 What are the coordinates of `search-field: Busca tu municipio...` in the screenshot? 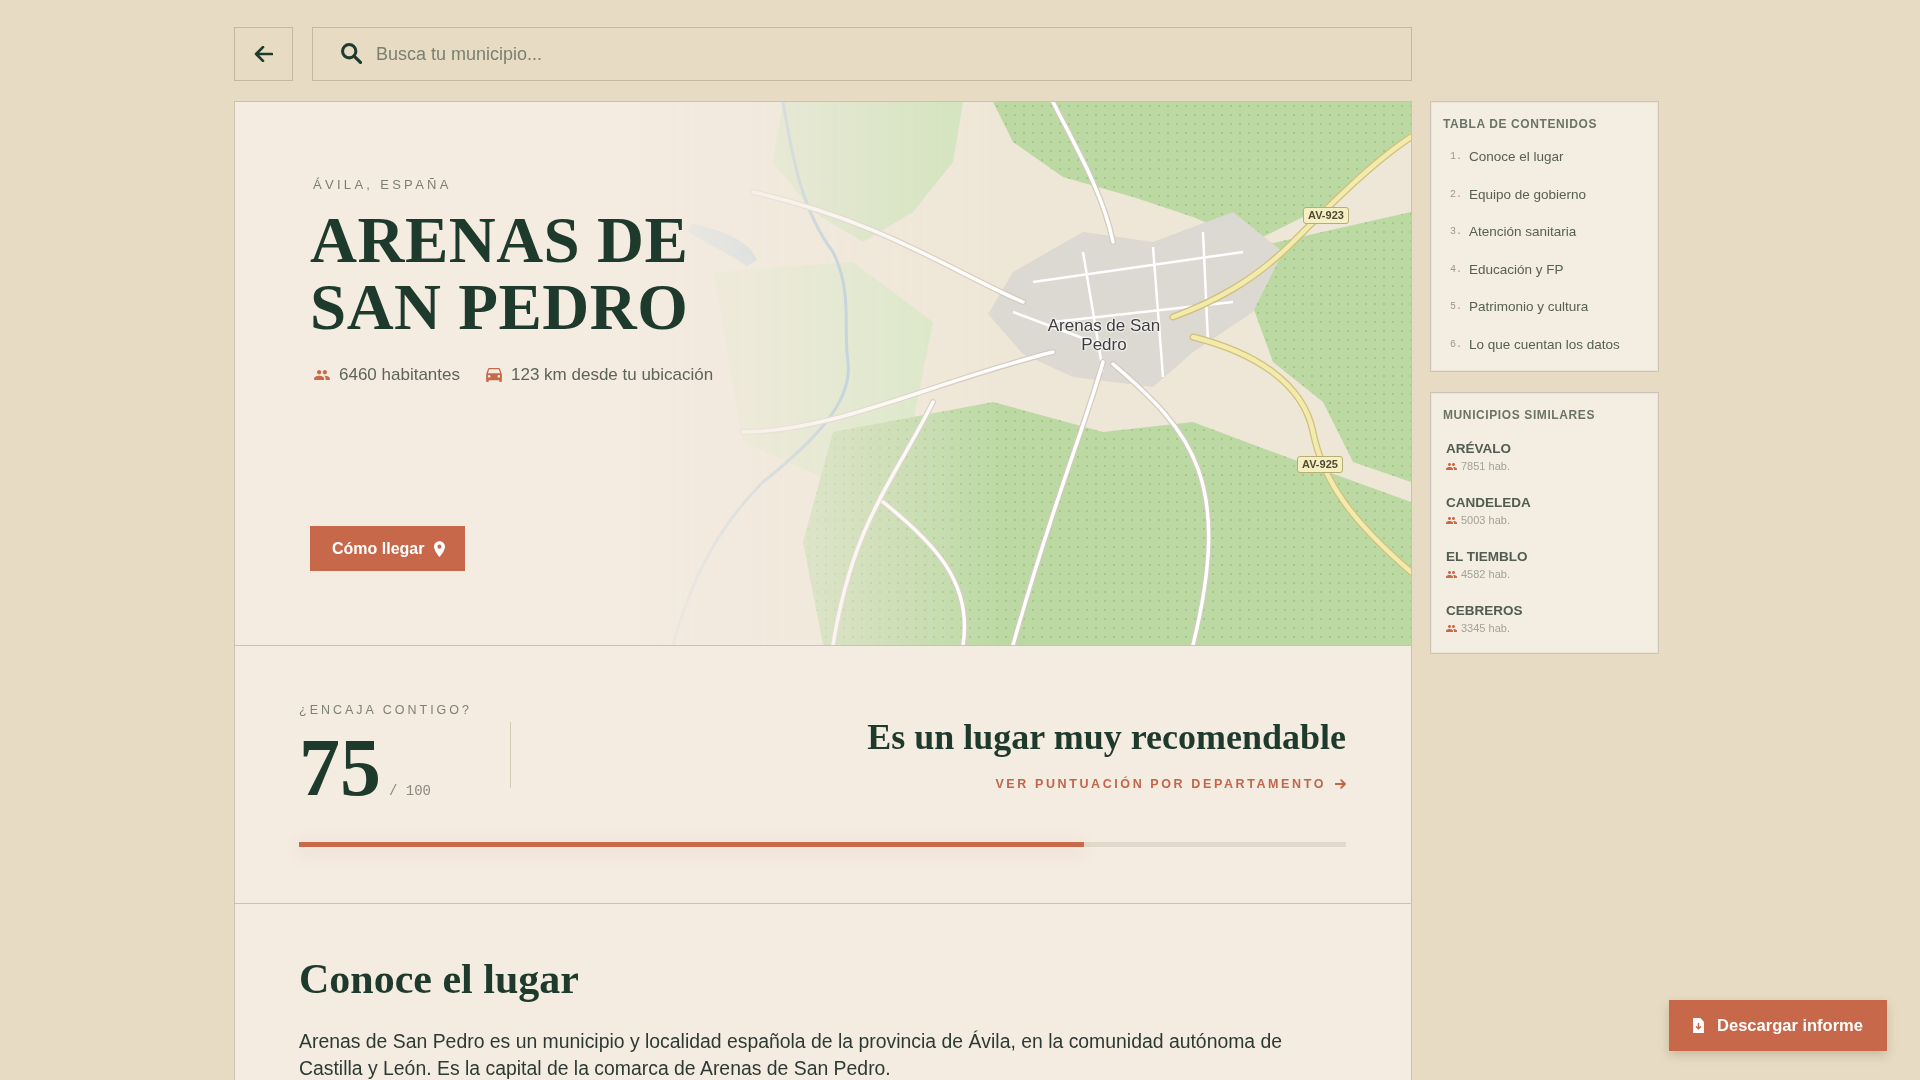 It's located at (862, 54).